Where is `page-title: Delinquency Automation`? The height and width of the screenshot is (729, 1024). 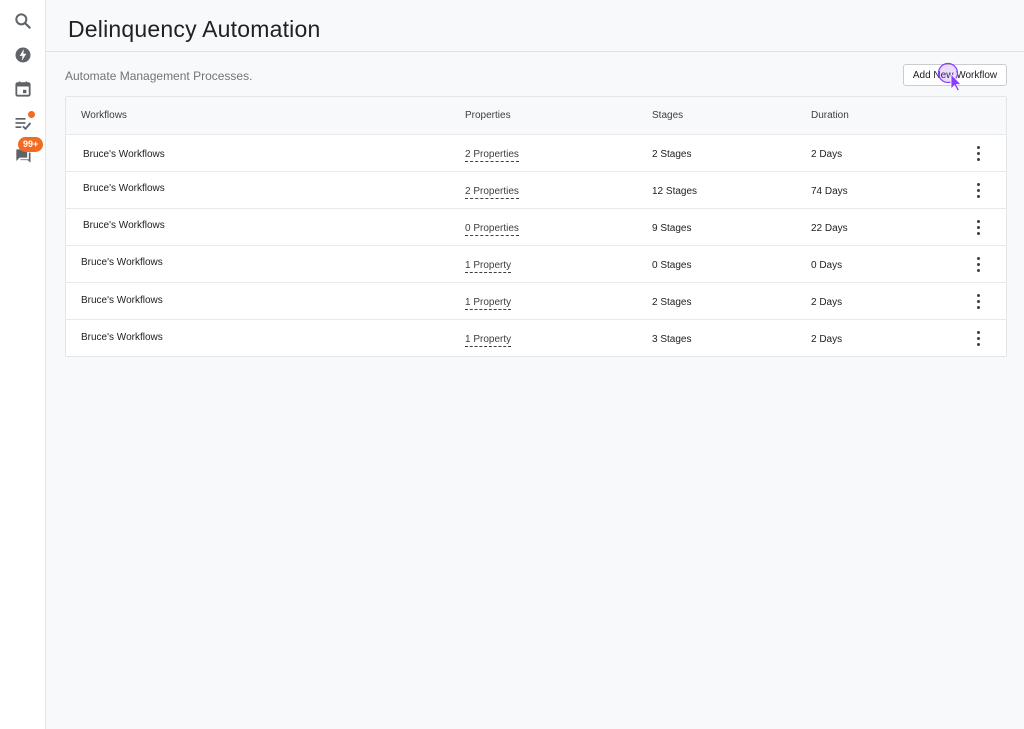
page-title: Delinquency Automation is located at coordinates (194, 29).